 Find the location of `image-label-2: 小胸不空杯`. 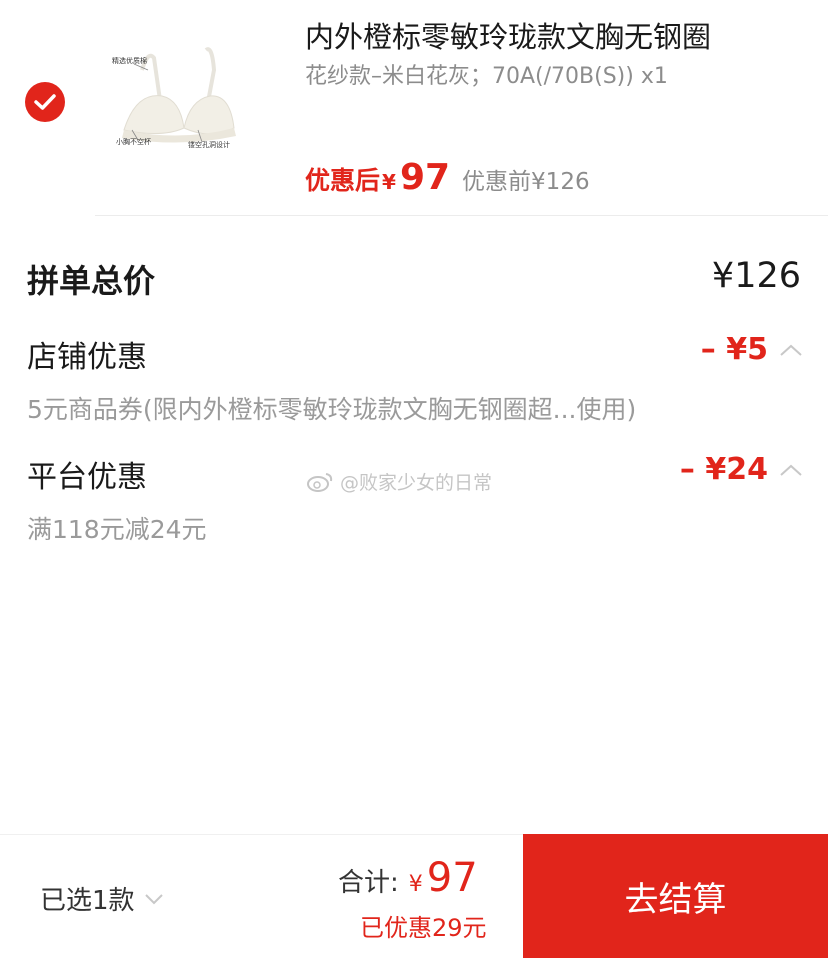

image-label-2: 小胸不空杯 is located at coordinates (133, 141).